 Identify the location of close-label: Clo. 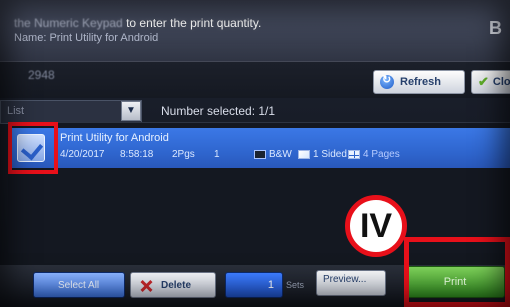
(501, 82).